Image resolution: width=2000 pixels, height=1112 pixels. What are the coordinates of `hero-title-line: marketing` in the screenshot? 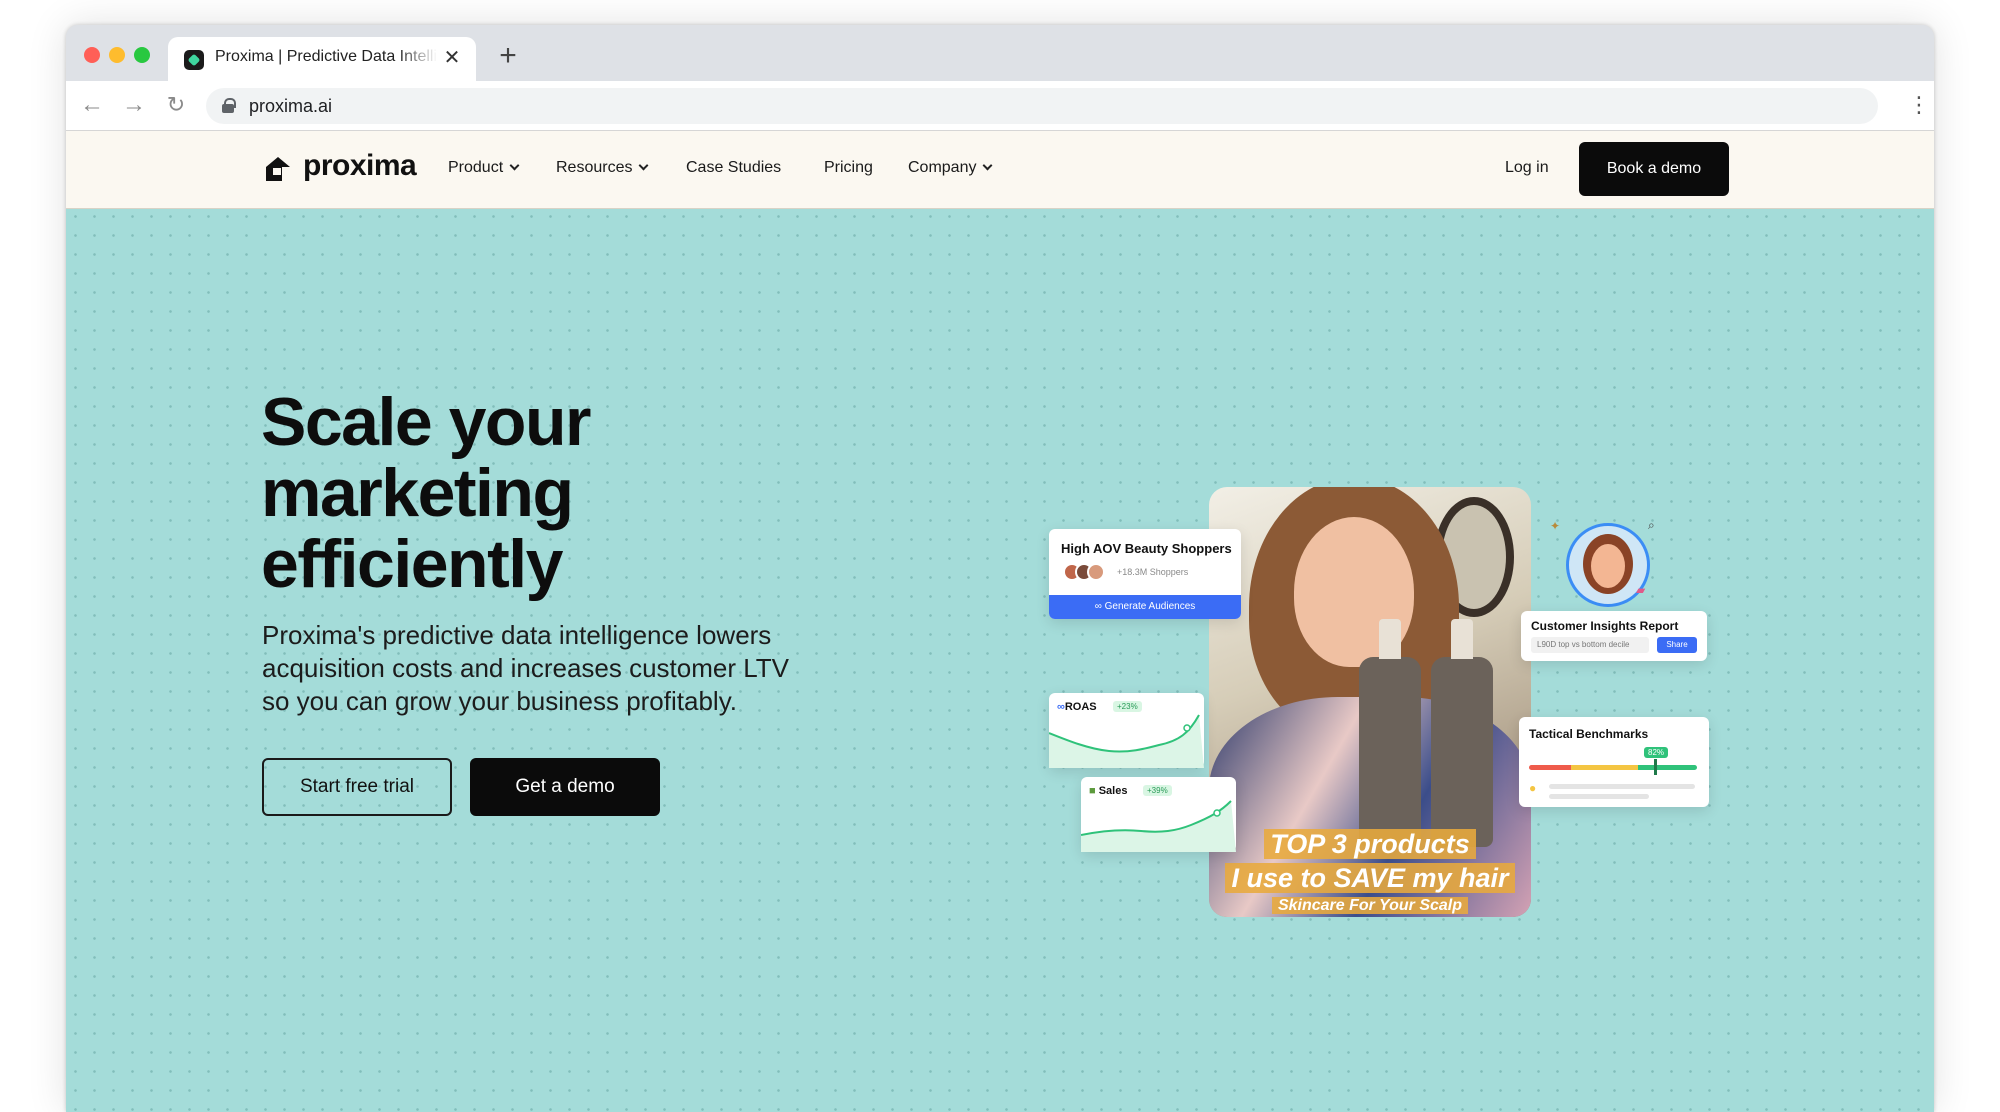 It's located at (417, 493).